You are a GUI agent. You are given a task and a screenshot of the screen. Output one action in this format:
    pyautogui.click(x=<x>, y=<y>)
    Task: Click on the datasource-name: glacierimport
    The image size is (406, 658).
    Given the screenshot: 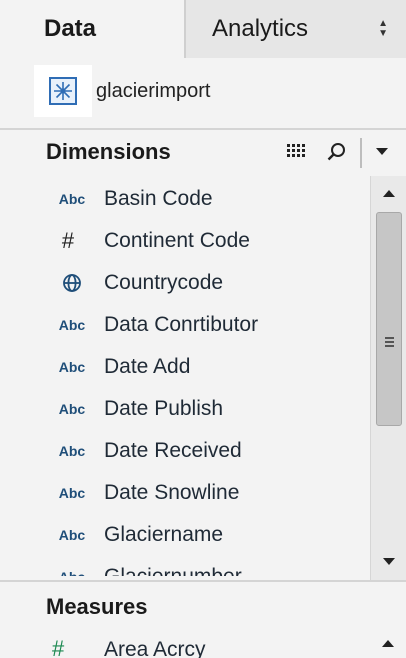 What is the action you would take?
    pyautogui.click(x=153, y=90)
    